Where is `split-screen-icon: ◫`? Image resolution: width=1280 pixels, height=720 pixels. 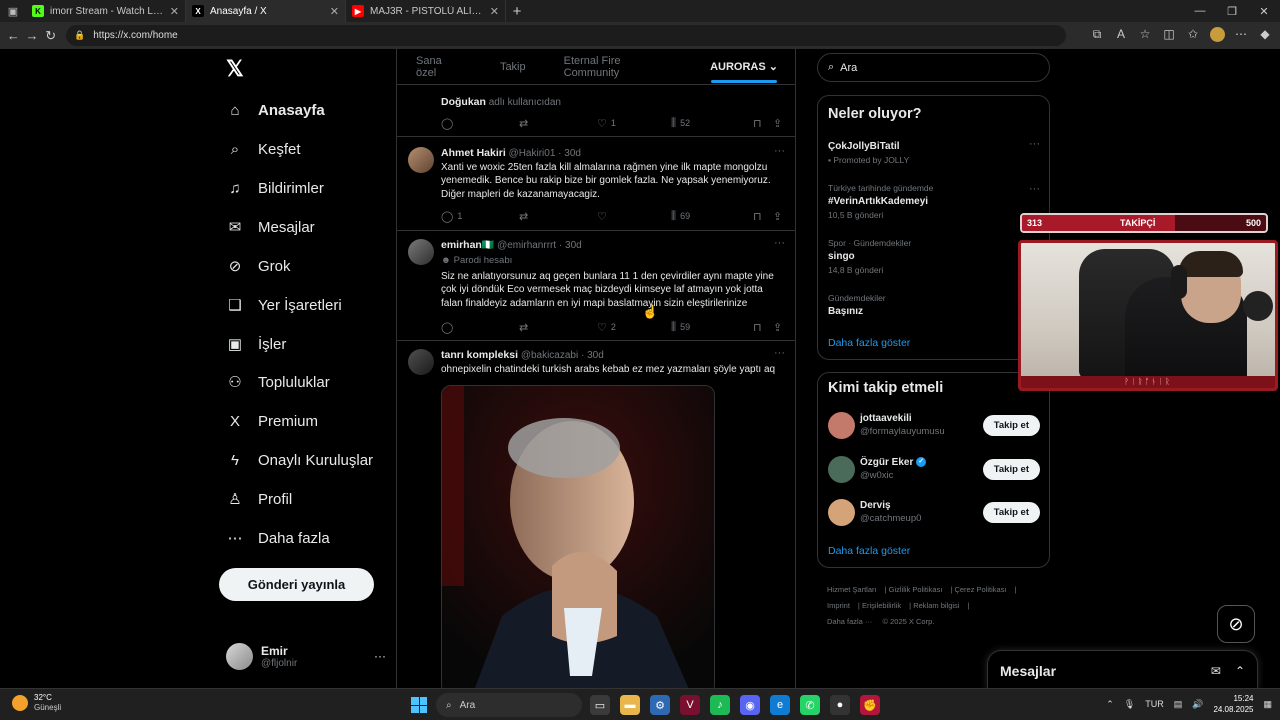
split-screen-icon: ◫ is located at coordinates (1169, 36).